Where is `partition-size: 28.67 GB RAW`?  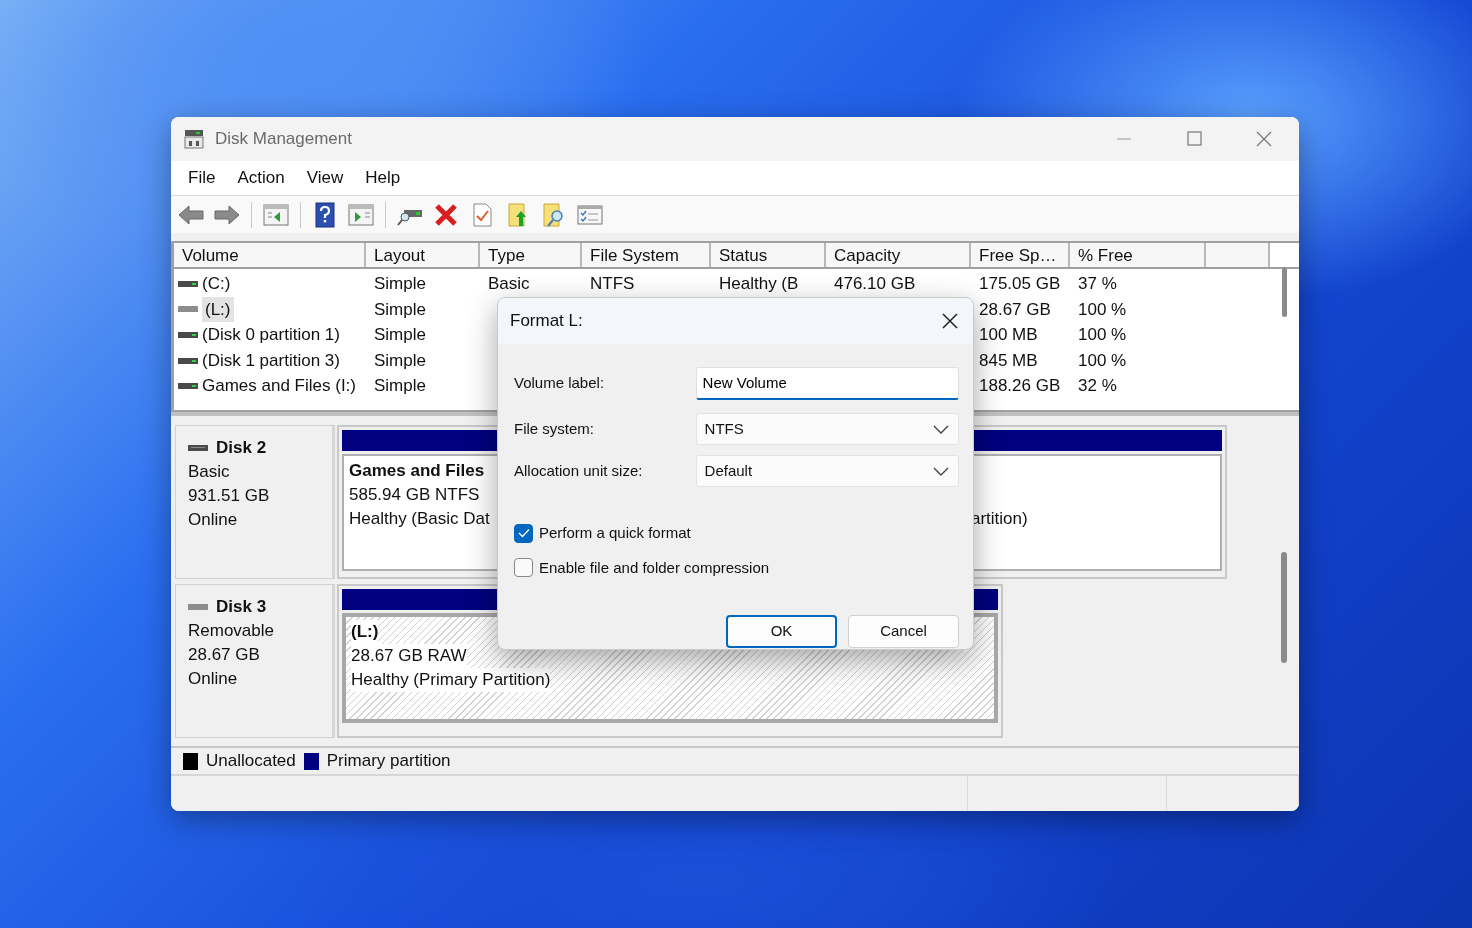
partition-size: 28.67 GB RAW is located at coordinates (409, 656).